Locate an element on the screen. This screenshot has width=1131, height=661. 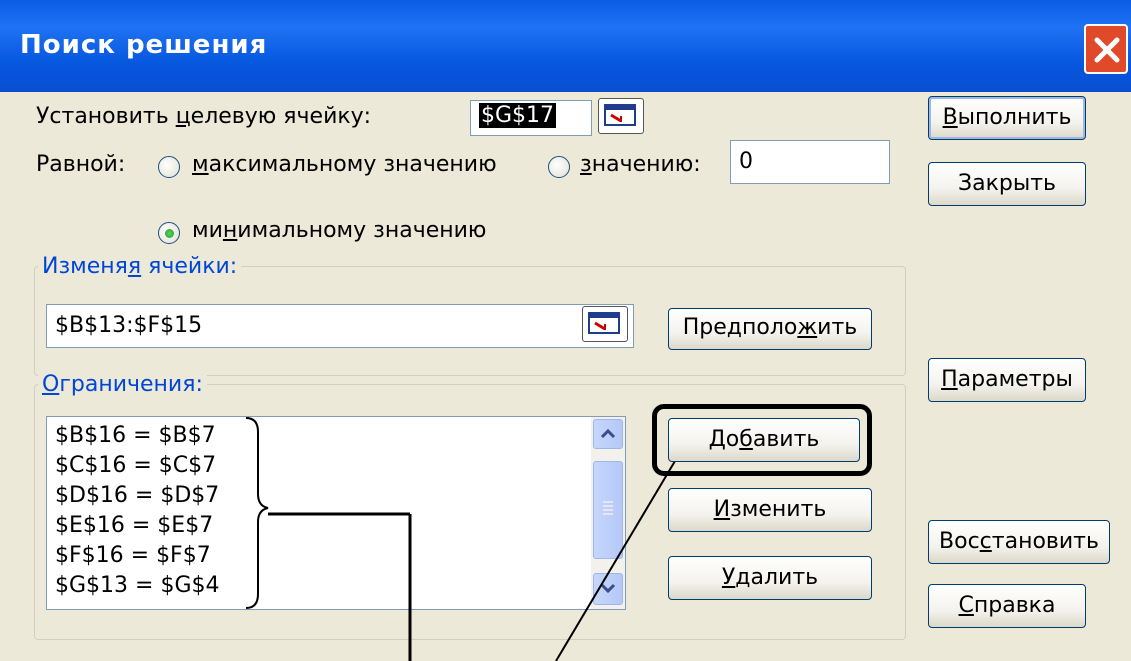
add-button: Добавить is located at coordinates (764, 440).